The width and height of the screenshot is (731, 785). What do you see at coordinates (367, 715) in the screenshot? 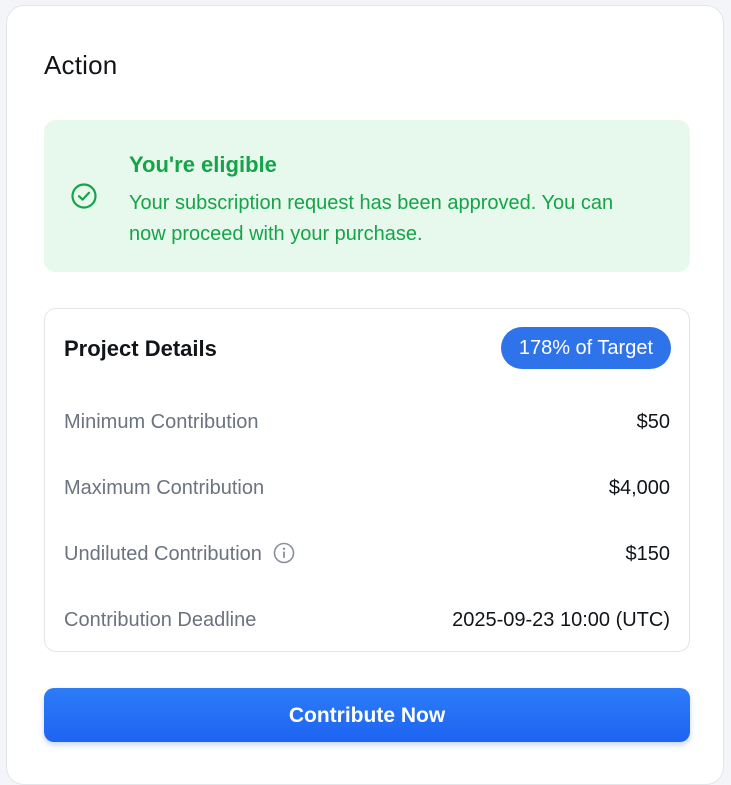
I see `contribute-now-button: Contribute Now` at bounding box center [367, 715].